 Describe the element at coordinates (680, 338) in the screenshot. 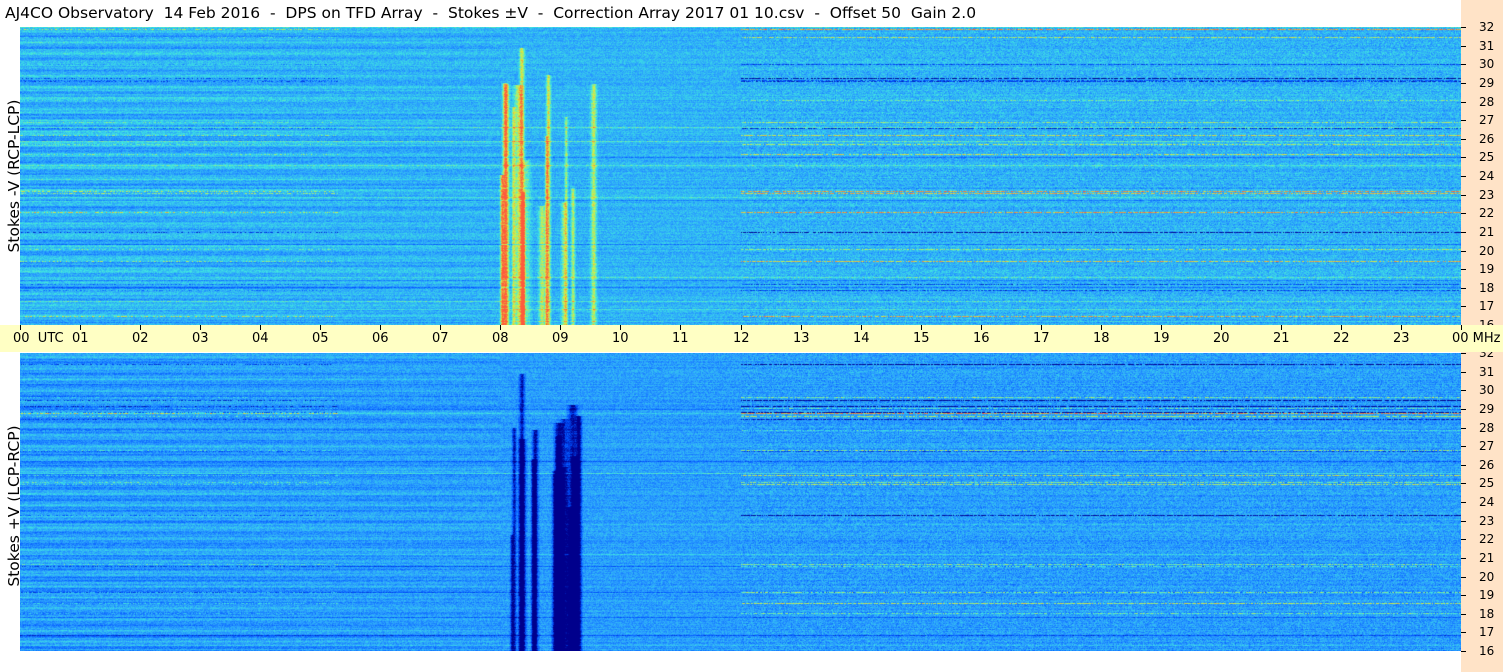

I see `time-tick-label: 11` at that location.